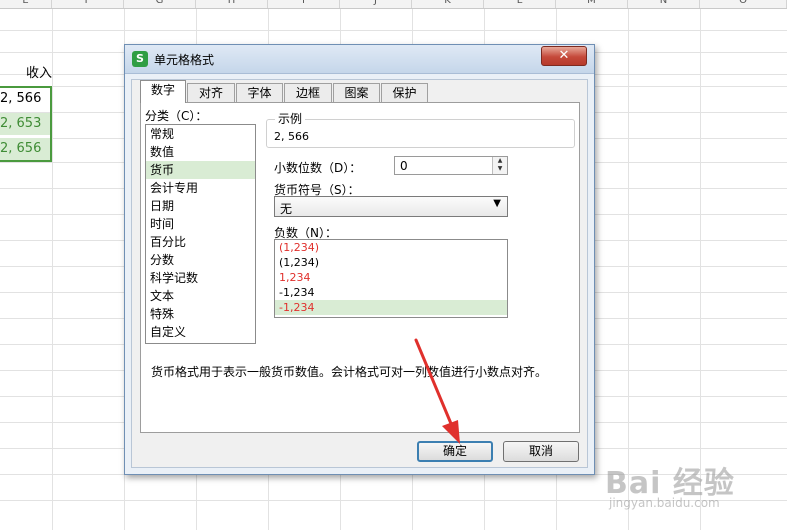  Describe the element at coordinates (592, 4) in the screenshot. I see `column-header-m: M` at that location.